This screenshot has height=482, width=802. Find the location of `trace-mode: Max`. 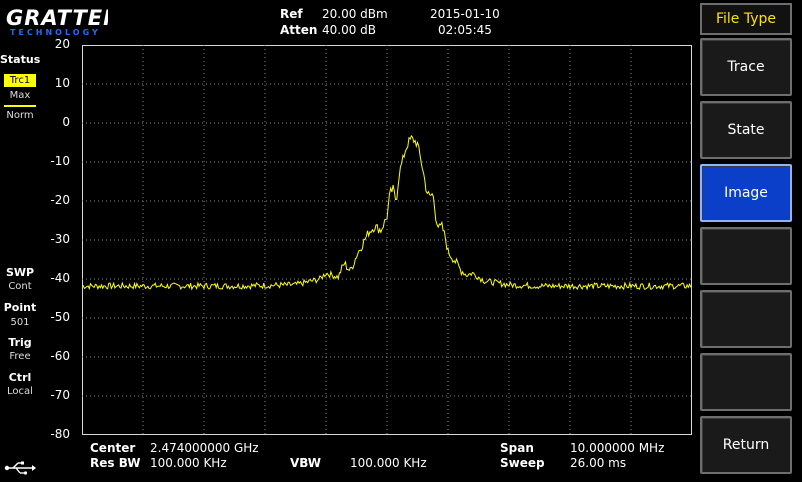

trace-mode: Max is located at coordinates (20, 95).